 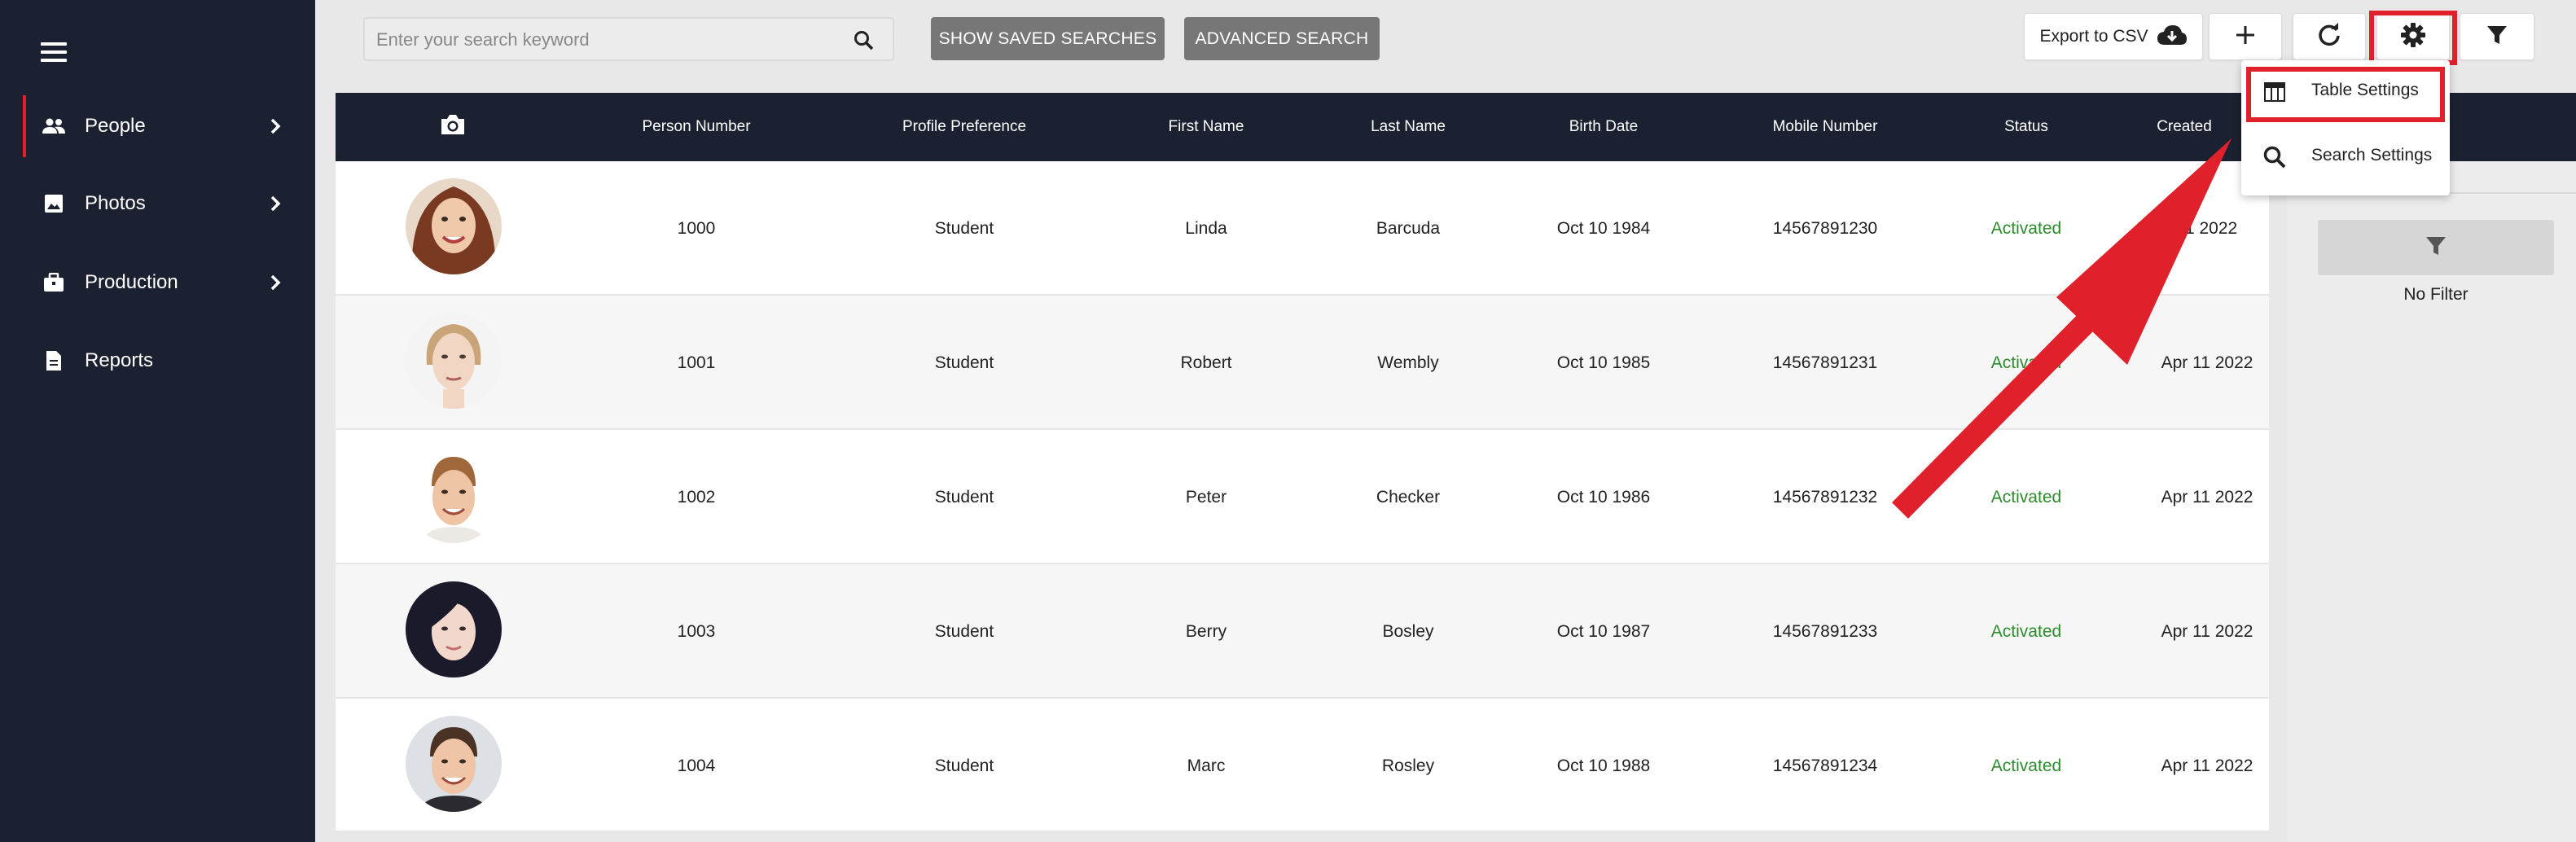 I want to click on filter-button, so click(x=2497, y=36).